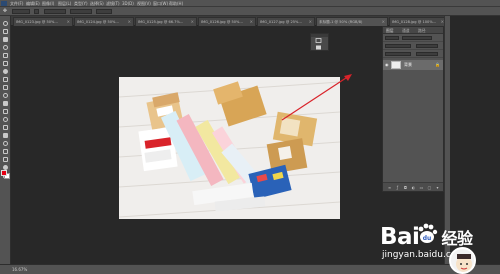 Image resolution: width=500 pixels, height=274 pixels. Describe the element at coordinates (437, 64) in the screenshot. I see `lock-icon: 🔒` at that location.